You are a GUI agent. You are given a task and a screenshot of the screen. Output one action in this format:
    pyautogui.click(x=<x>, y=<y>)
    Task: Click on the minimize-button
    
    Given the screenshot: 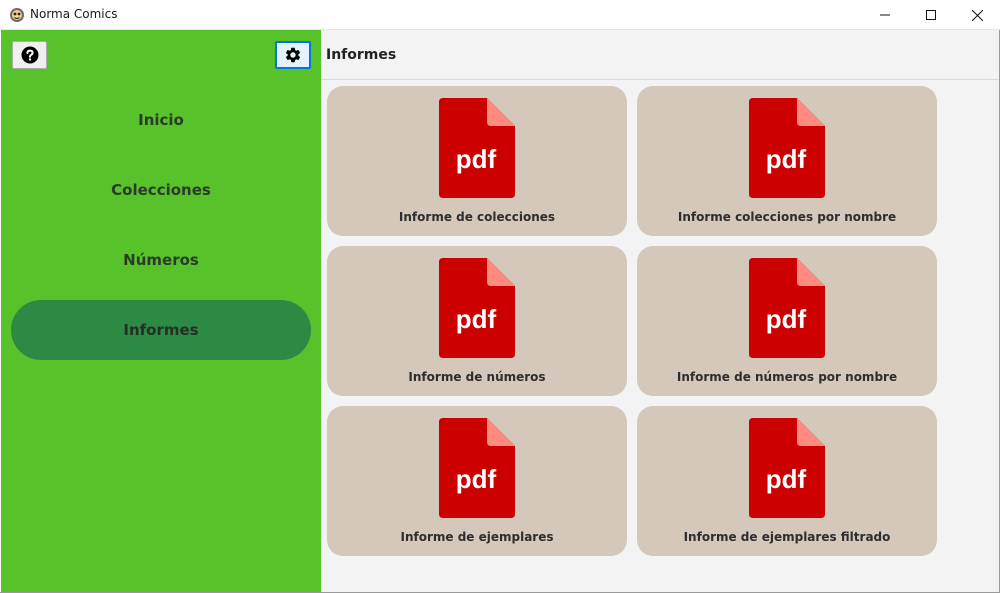 What is the action you would take?
    pyautogui.click(x=885, y=15)
    